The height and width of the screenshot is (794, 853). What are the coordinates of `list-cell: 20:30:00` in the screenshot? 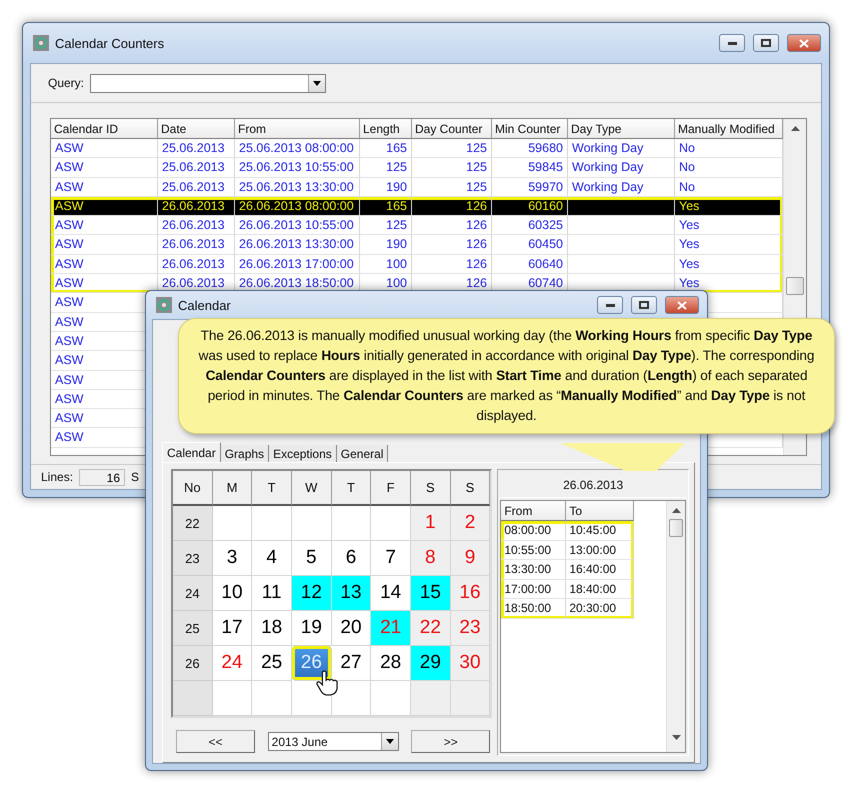 It's located at (600, 608).